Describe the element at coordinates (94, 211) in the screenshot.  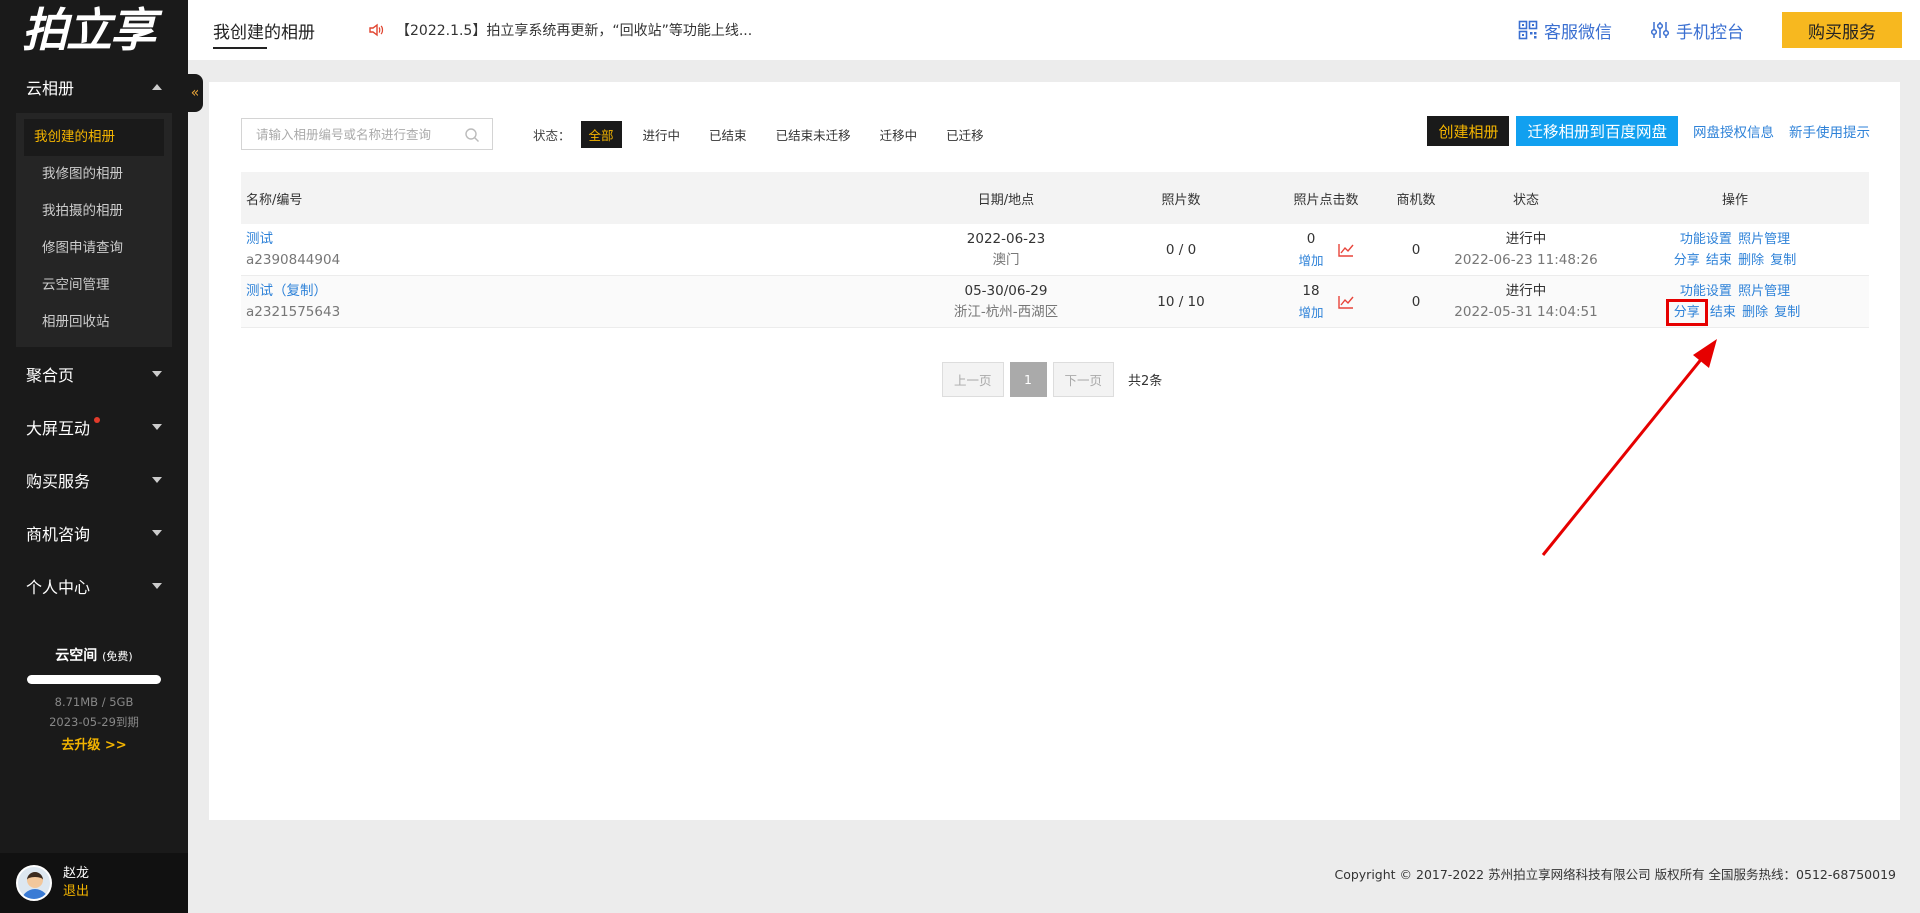
I see `sidebar-item-my-shot-albums: 我拍摄的相册` at that location.